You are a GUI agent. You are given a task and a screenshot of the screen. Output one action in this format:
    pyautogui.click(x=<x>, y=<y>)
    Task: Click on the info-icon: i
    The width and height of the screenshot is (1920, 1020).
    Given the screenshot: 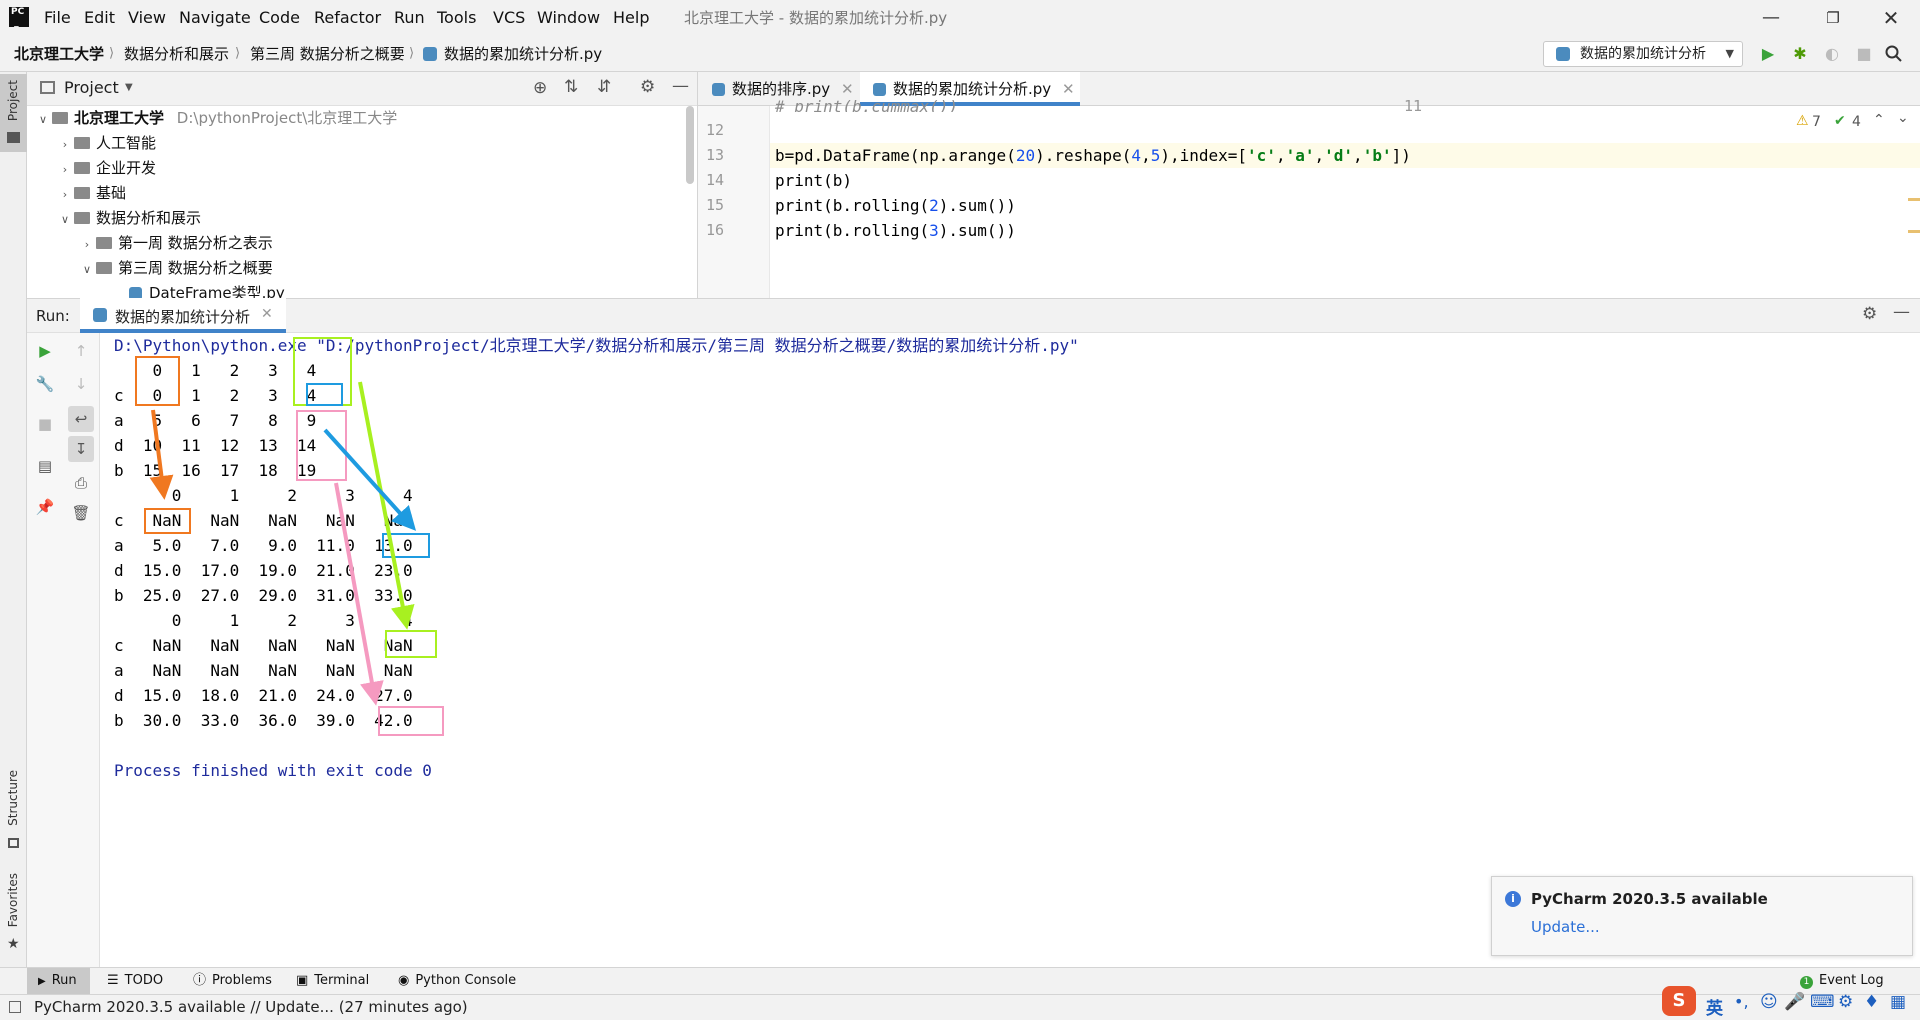 What is the action you would take?
    pyautogui.click(x=1513, y=899)
    